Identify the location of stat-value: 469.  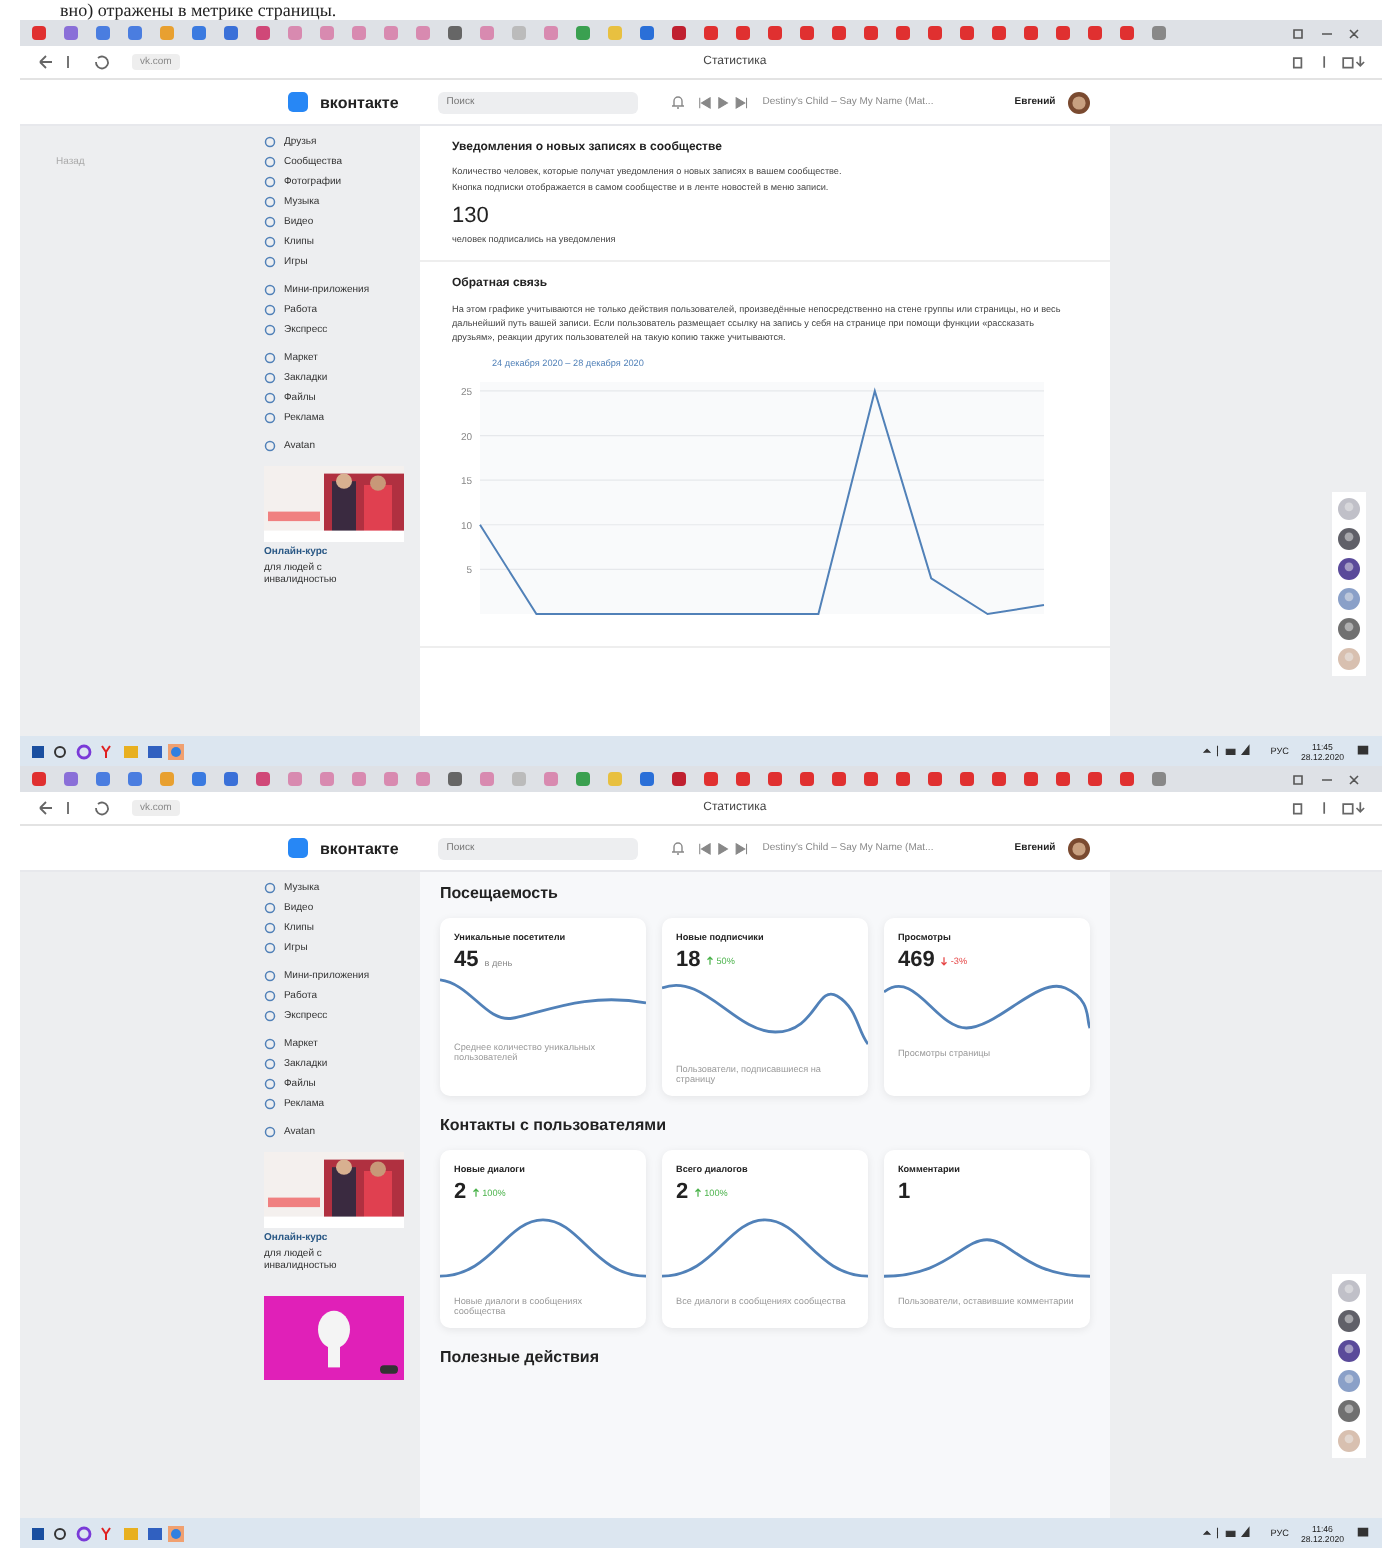
(916, 960).